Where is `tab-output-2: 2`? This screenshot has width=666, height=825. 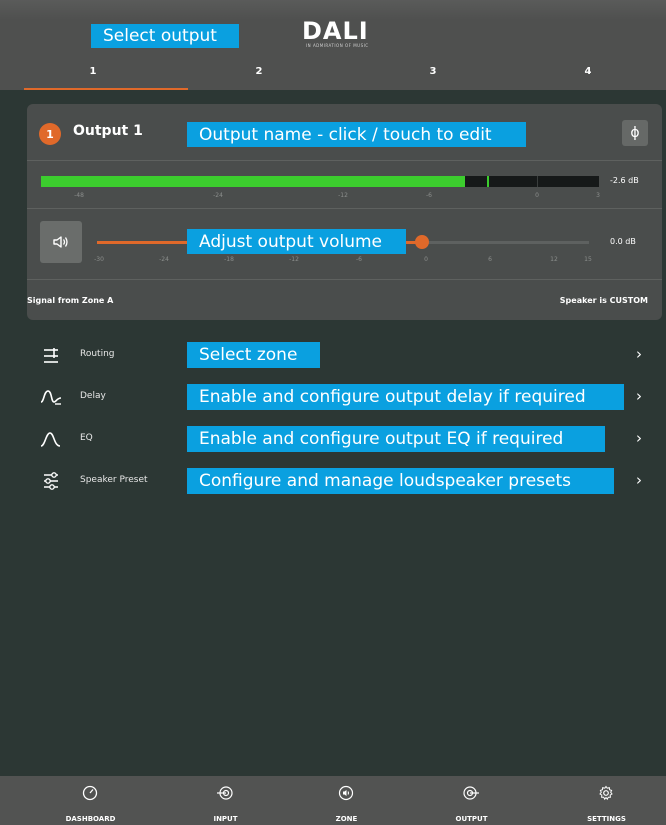 tab-output-2: 2 is located at coordinates (259, 71).